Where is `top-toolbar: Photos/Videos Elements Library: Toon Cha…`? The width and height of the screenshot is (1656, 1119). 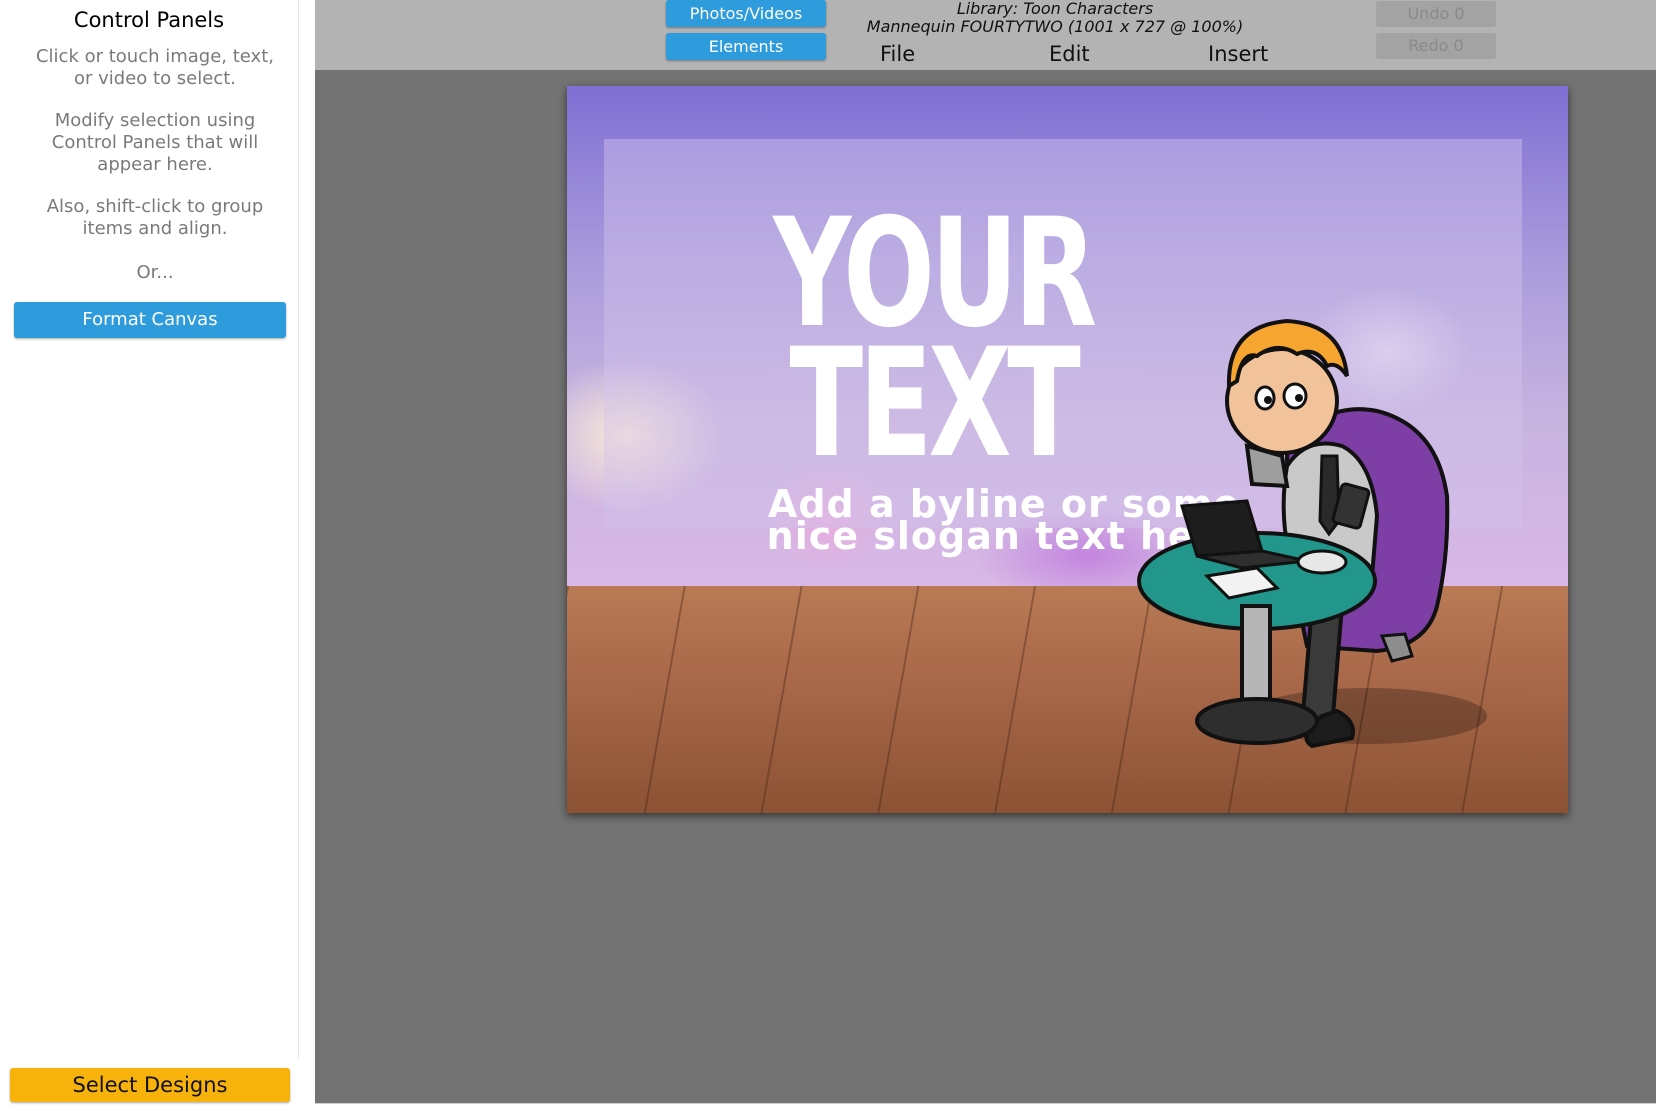
top-toolbar: Photos/Videos Elements Library: Toon Cha… is located at coordinates (985, 35).